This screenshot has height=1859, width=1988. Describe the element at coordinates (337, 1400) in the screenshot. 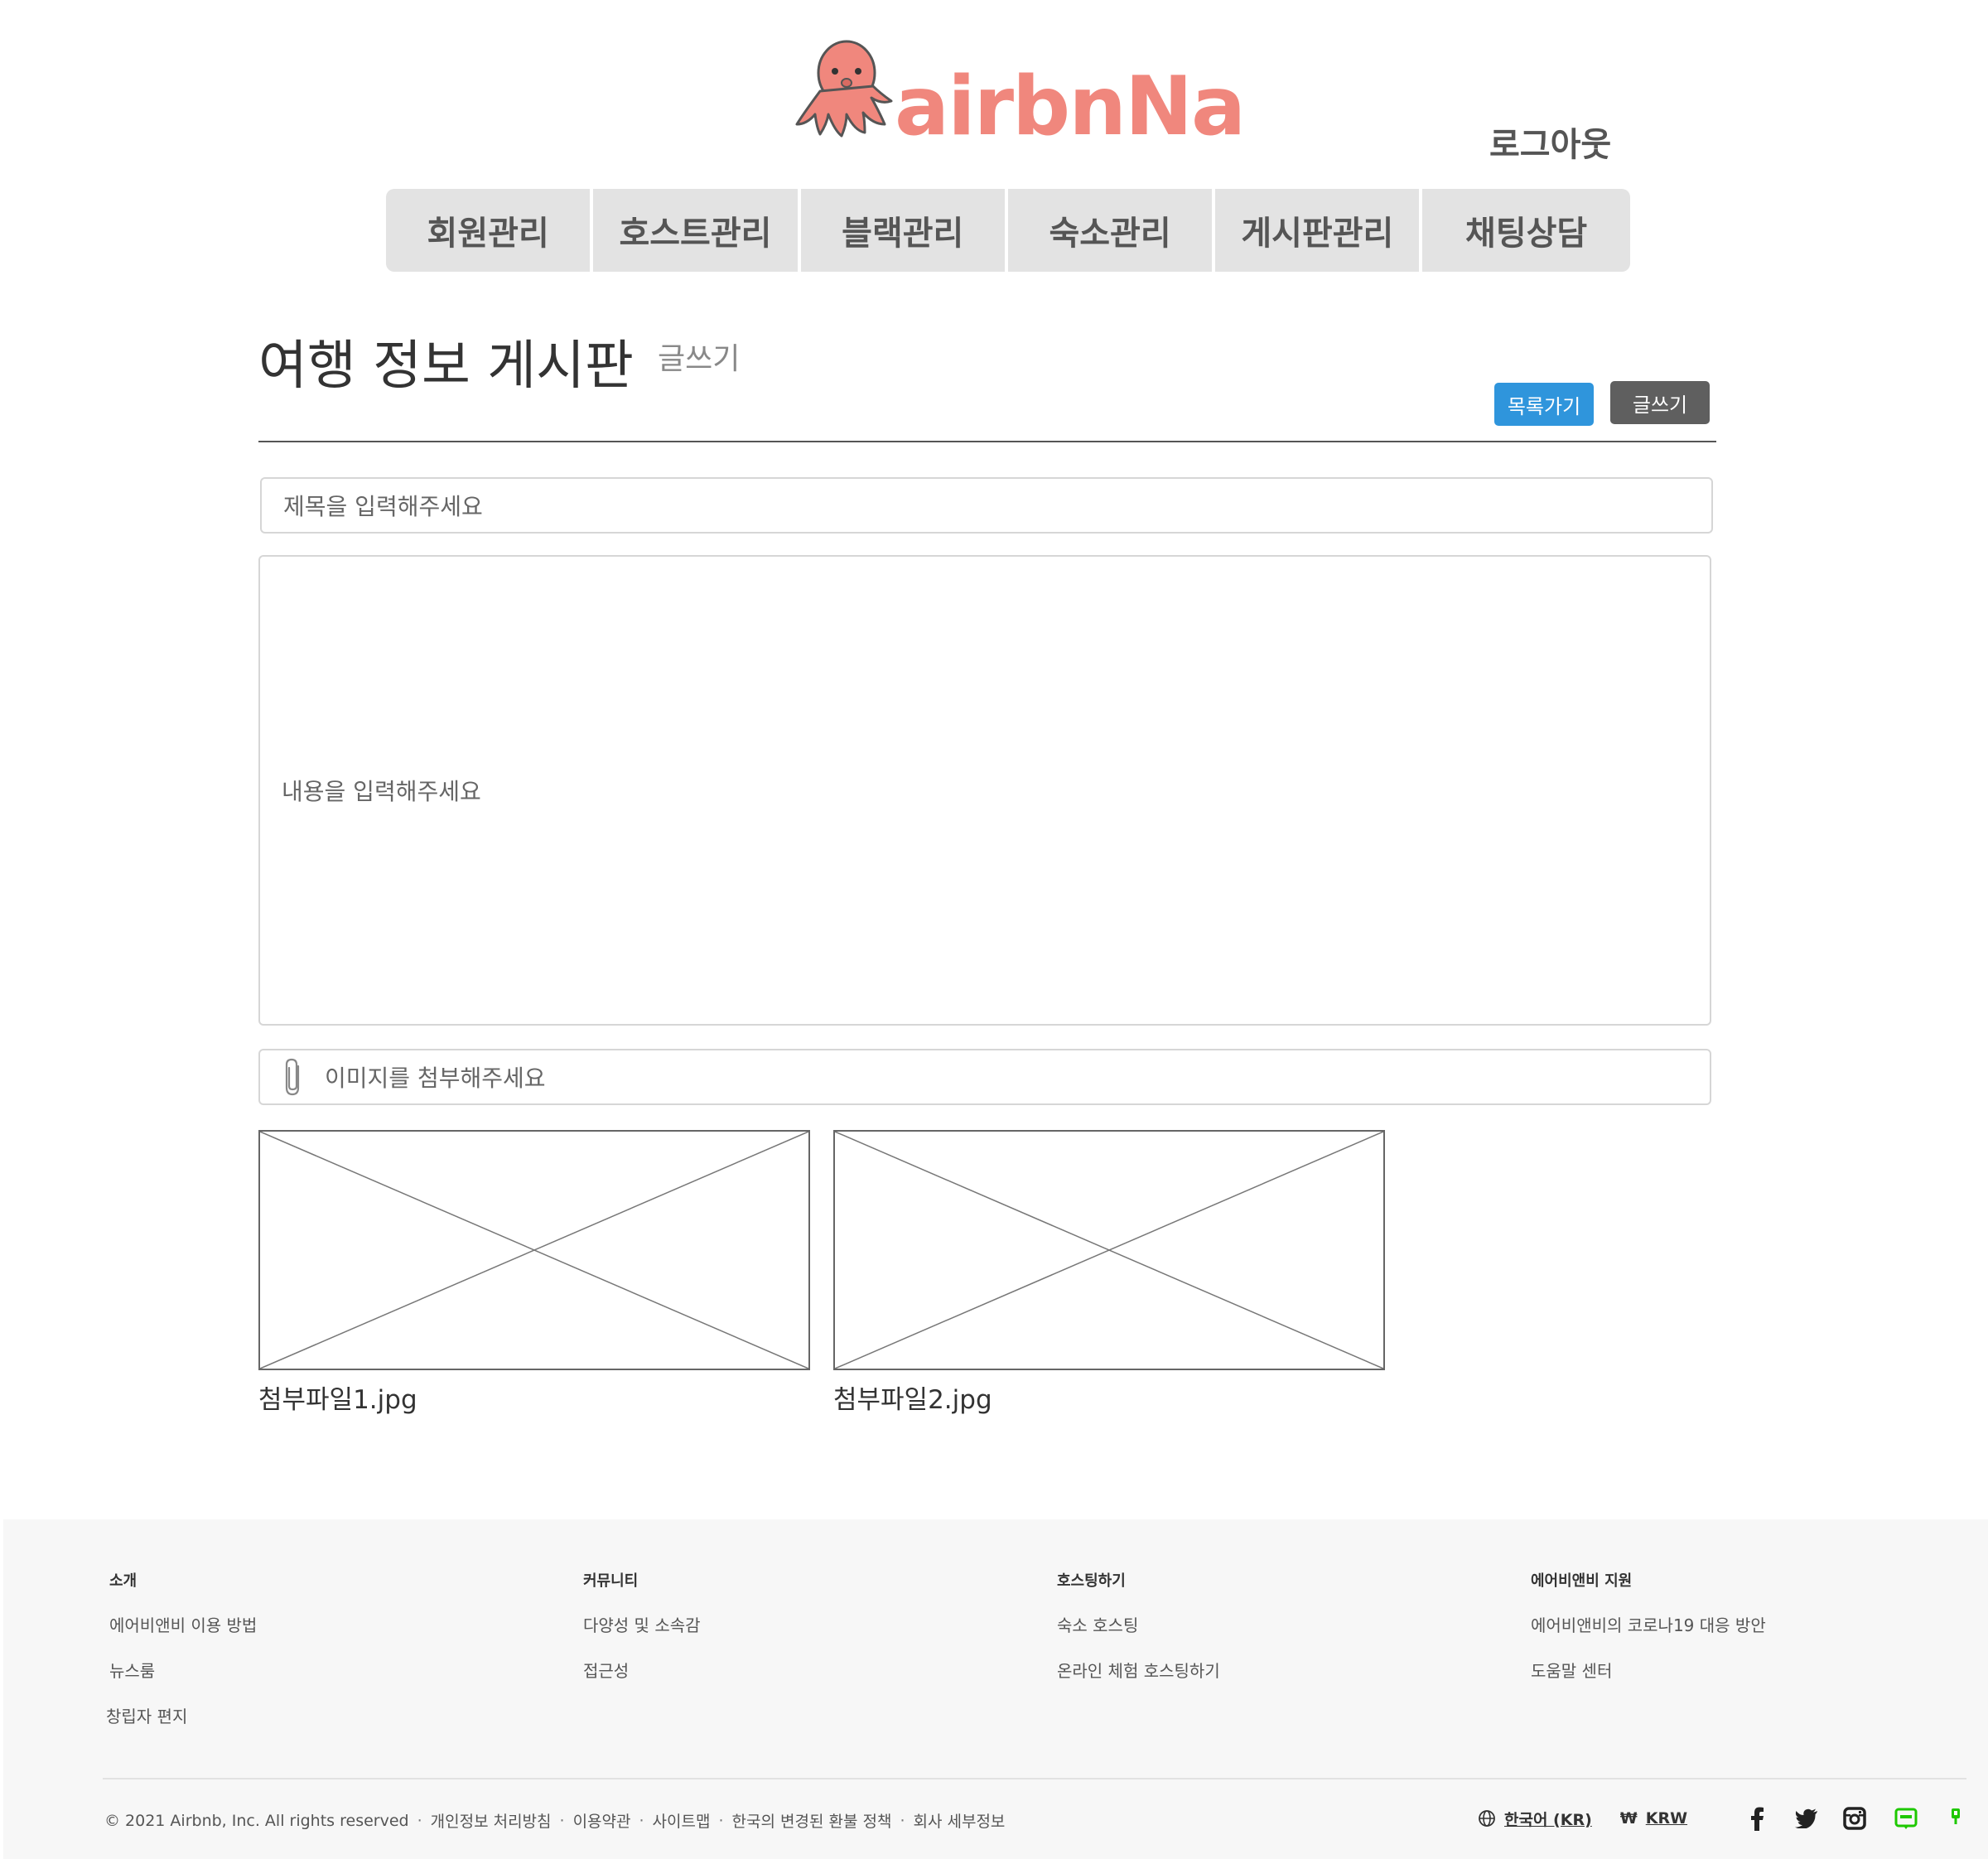

I see `attachment-filename-1: 첨부파일1.jpg` at that location.